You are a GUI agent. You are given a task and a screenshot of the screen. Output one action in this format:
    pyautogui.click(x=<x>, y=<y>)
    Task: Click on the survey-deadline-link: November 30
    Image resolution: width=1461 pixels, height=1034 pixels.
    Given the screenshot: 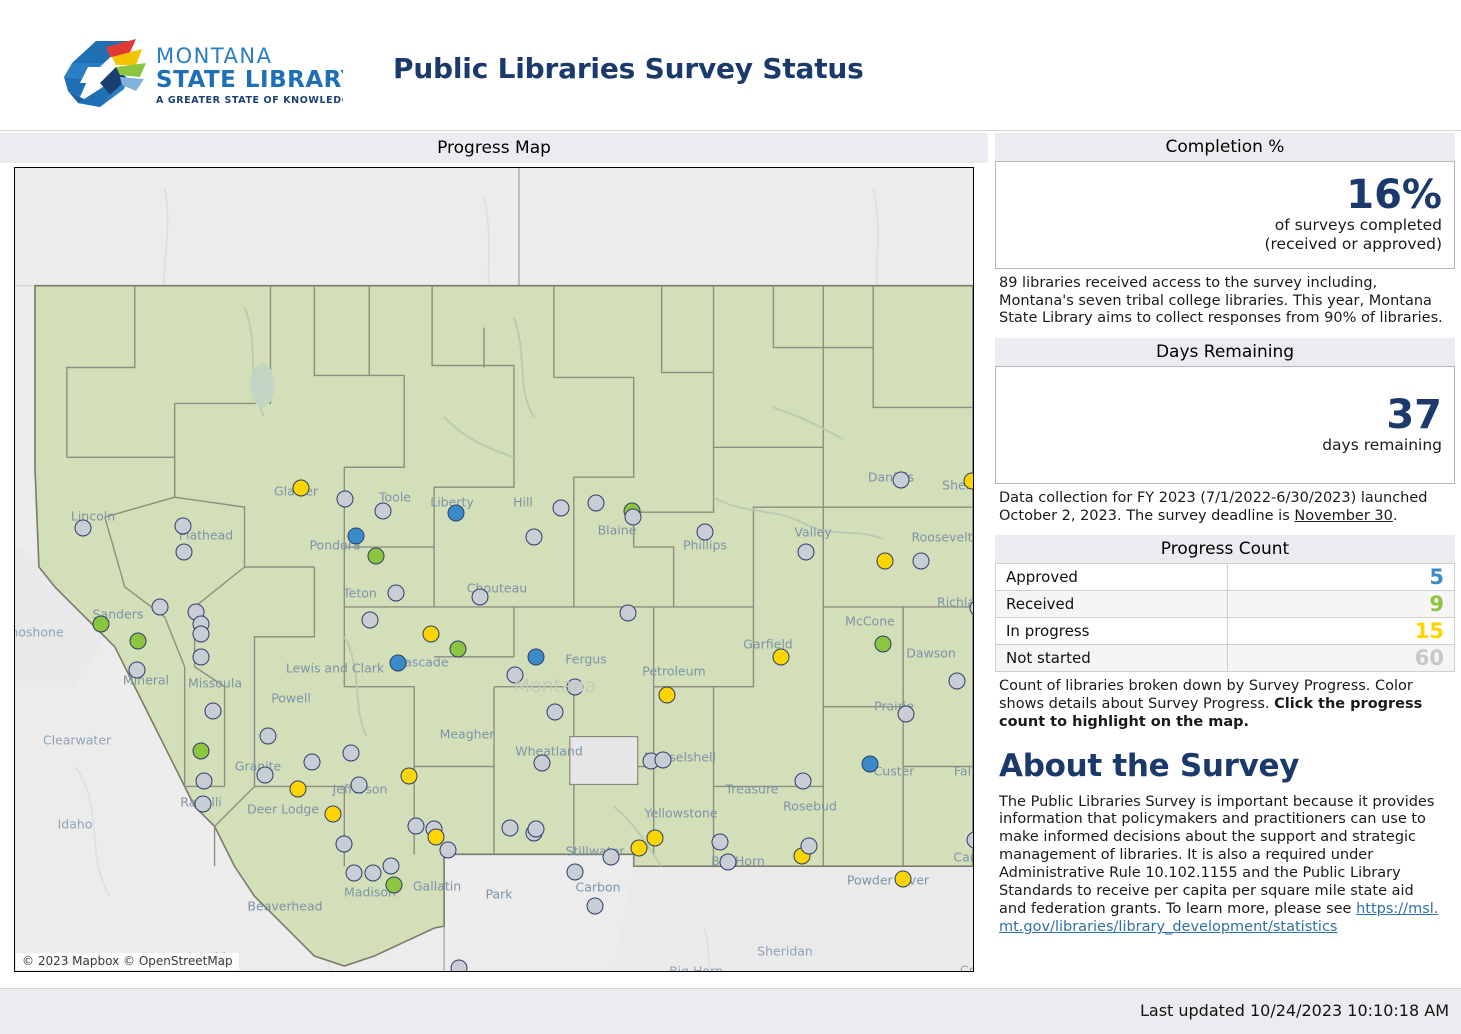 What is the action you would take?
    pyautogui.click(x=1343, y=516)
    